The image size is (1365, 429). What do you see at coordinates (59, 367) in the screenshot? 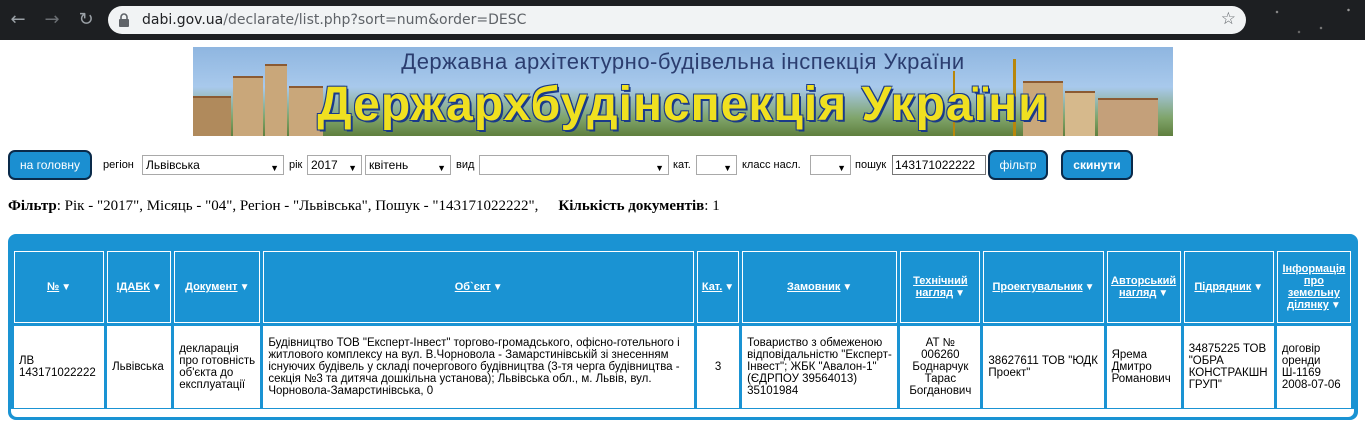
I see `cell-num: ЛВ 143171022222` at bounding box center [59, 367].